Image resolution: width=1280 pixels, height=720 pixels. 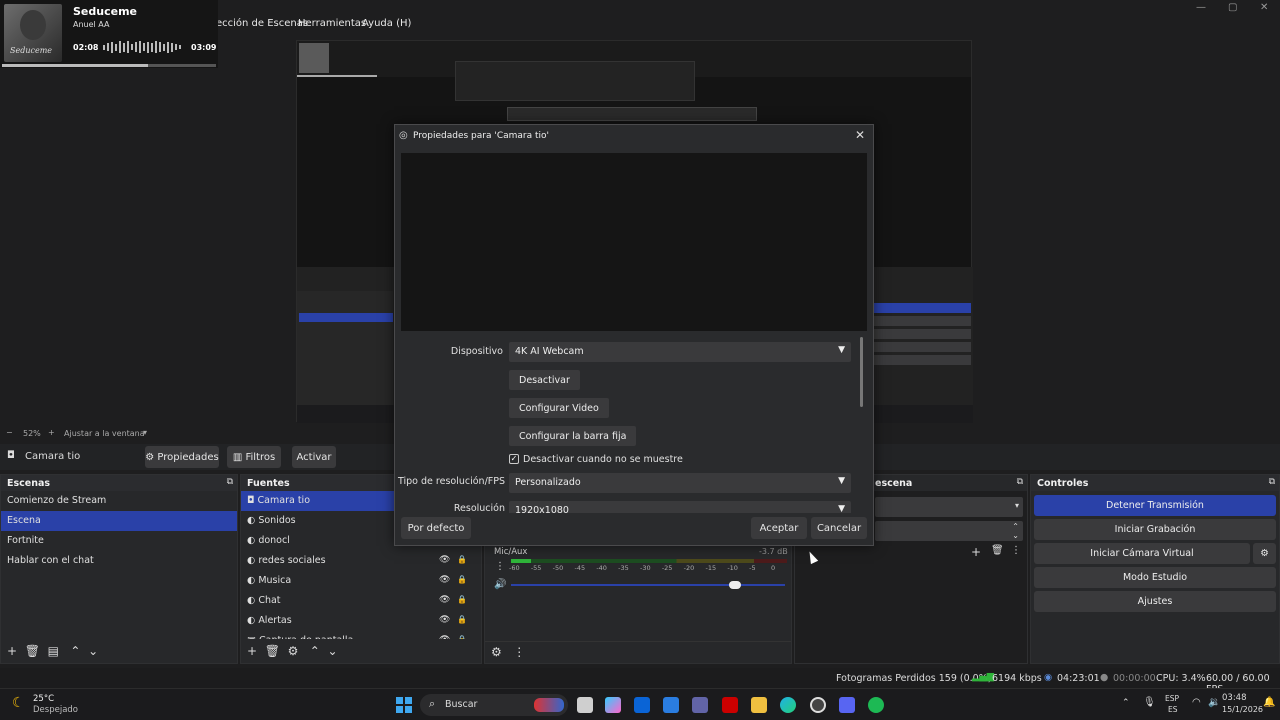 What do you see at coordinates (1173, 709) in the screenshot?
I see `keyboard-layout: ES` at bounding box center [1173, 709].